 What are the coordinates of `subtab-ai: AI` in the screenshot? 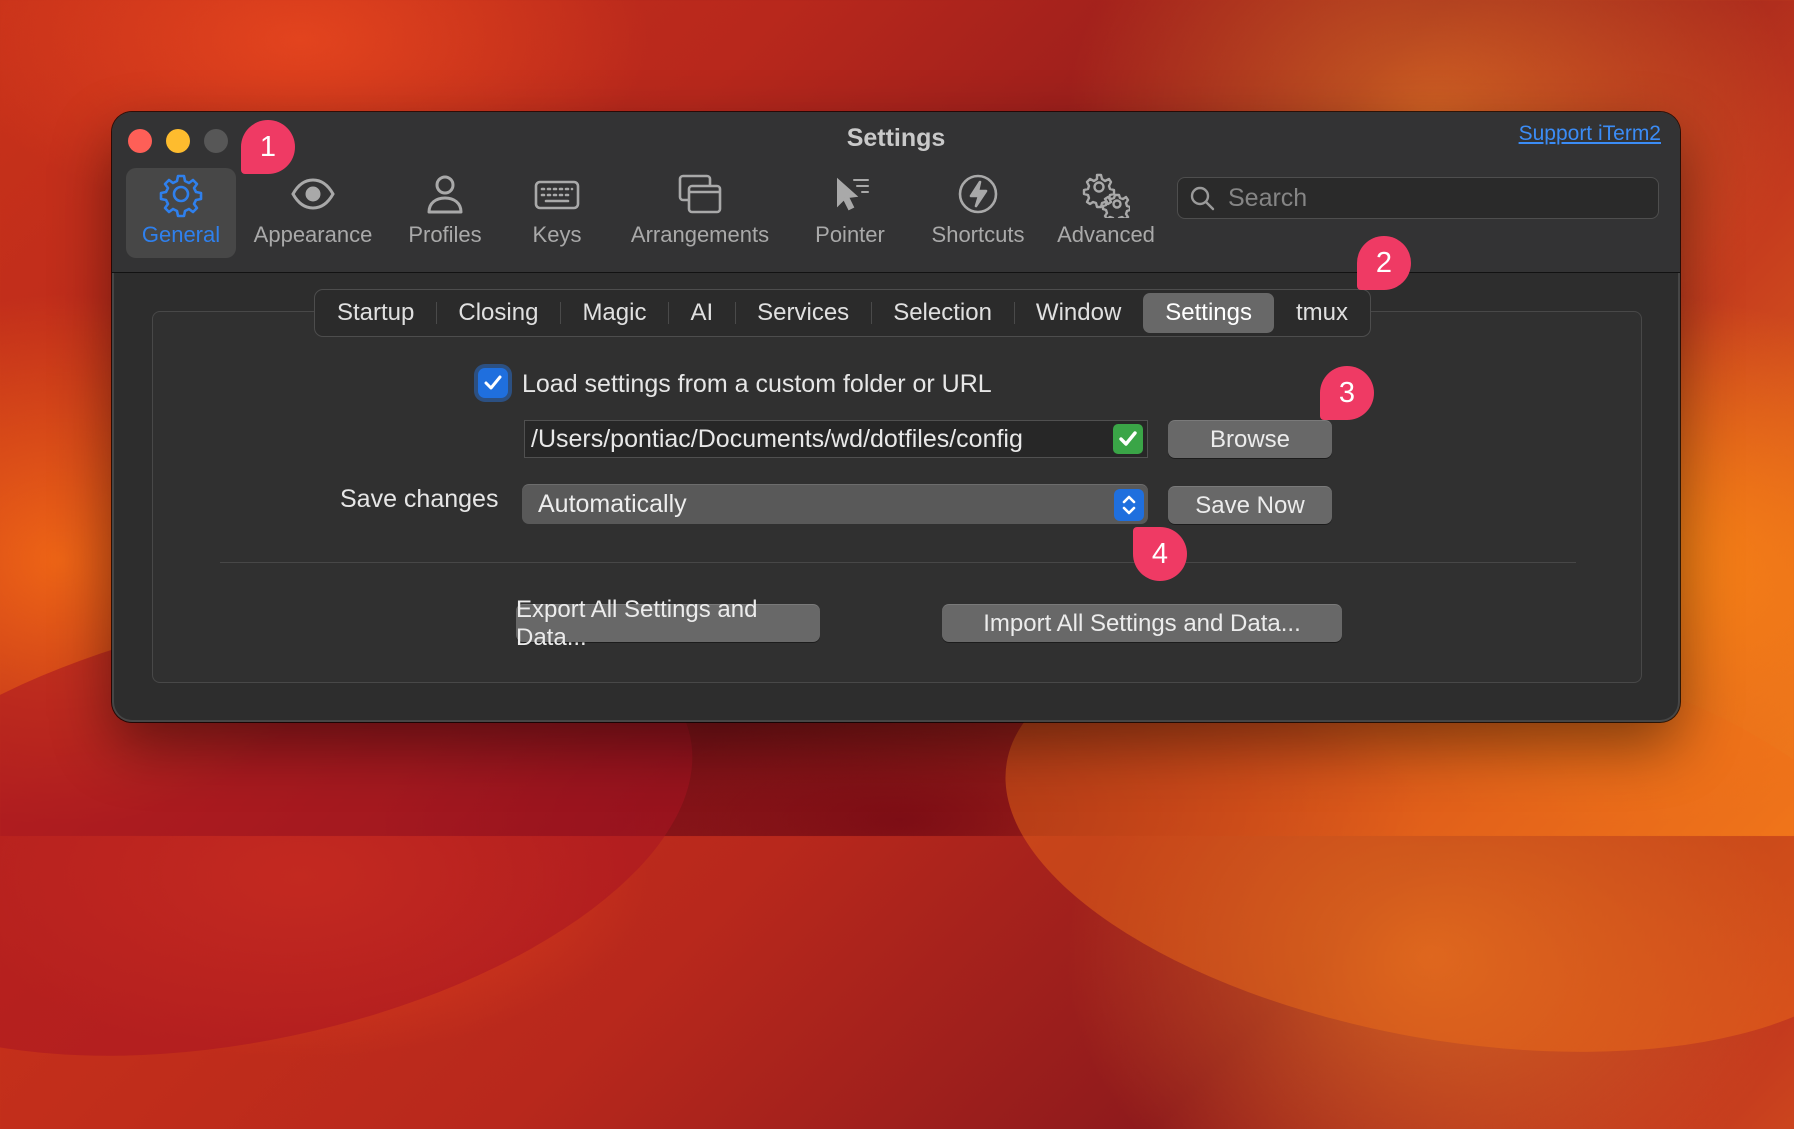 It's located at (701, 313).